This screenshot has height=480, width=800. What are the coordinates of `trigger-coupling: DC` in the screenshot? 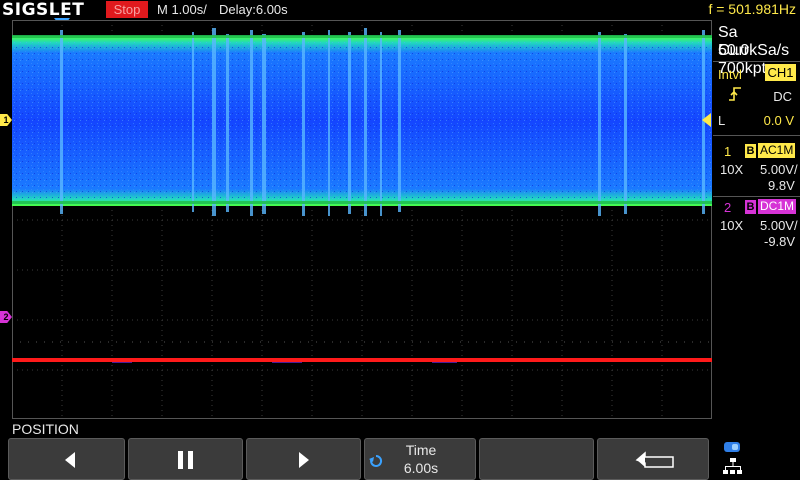 It's located at (782, 96).